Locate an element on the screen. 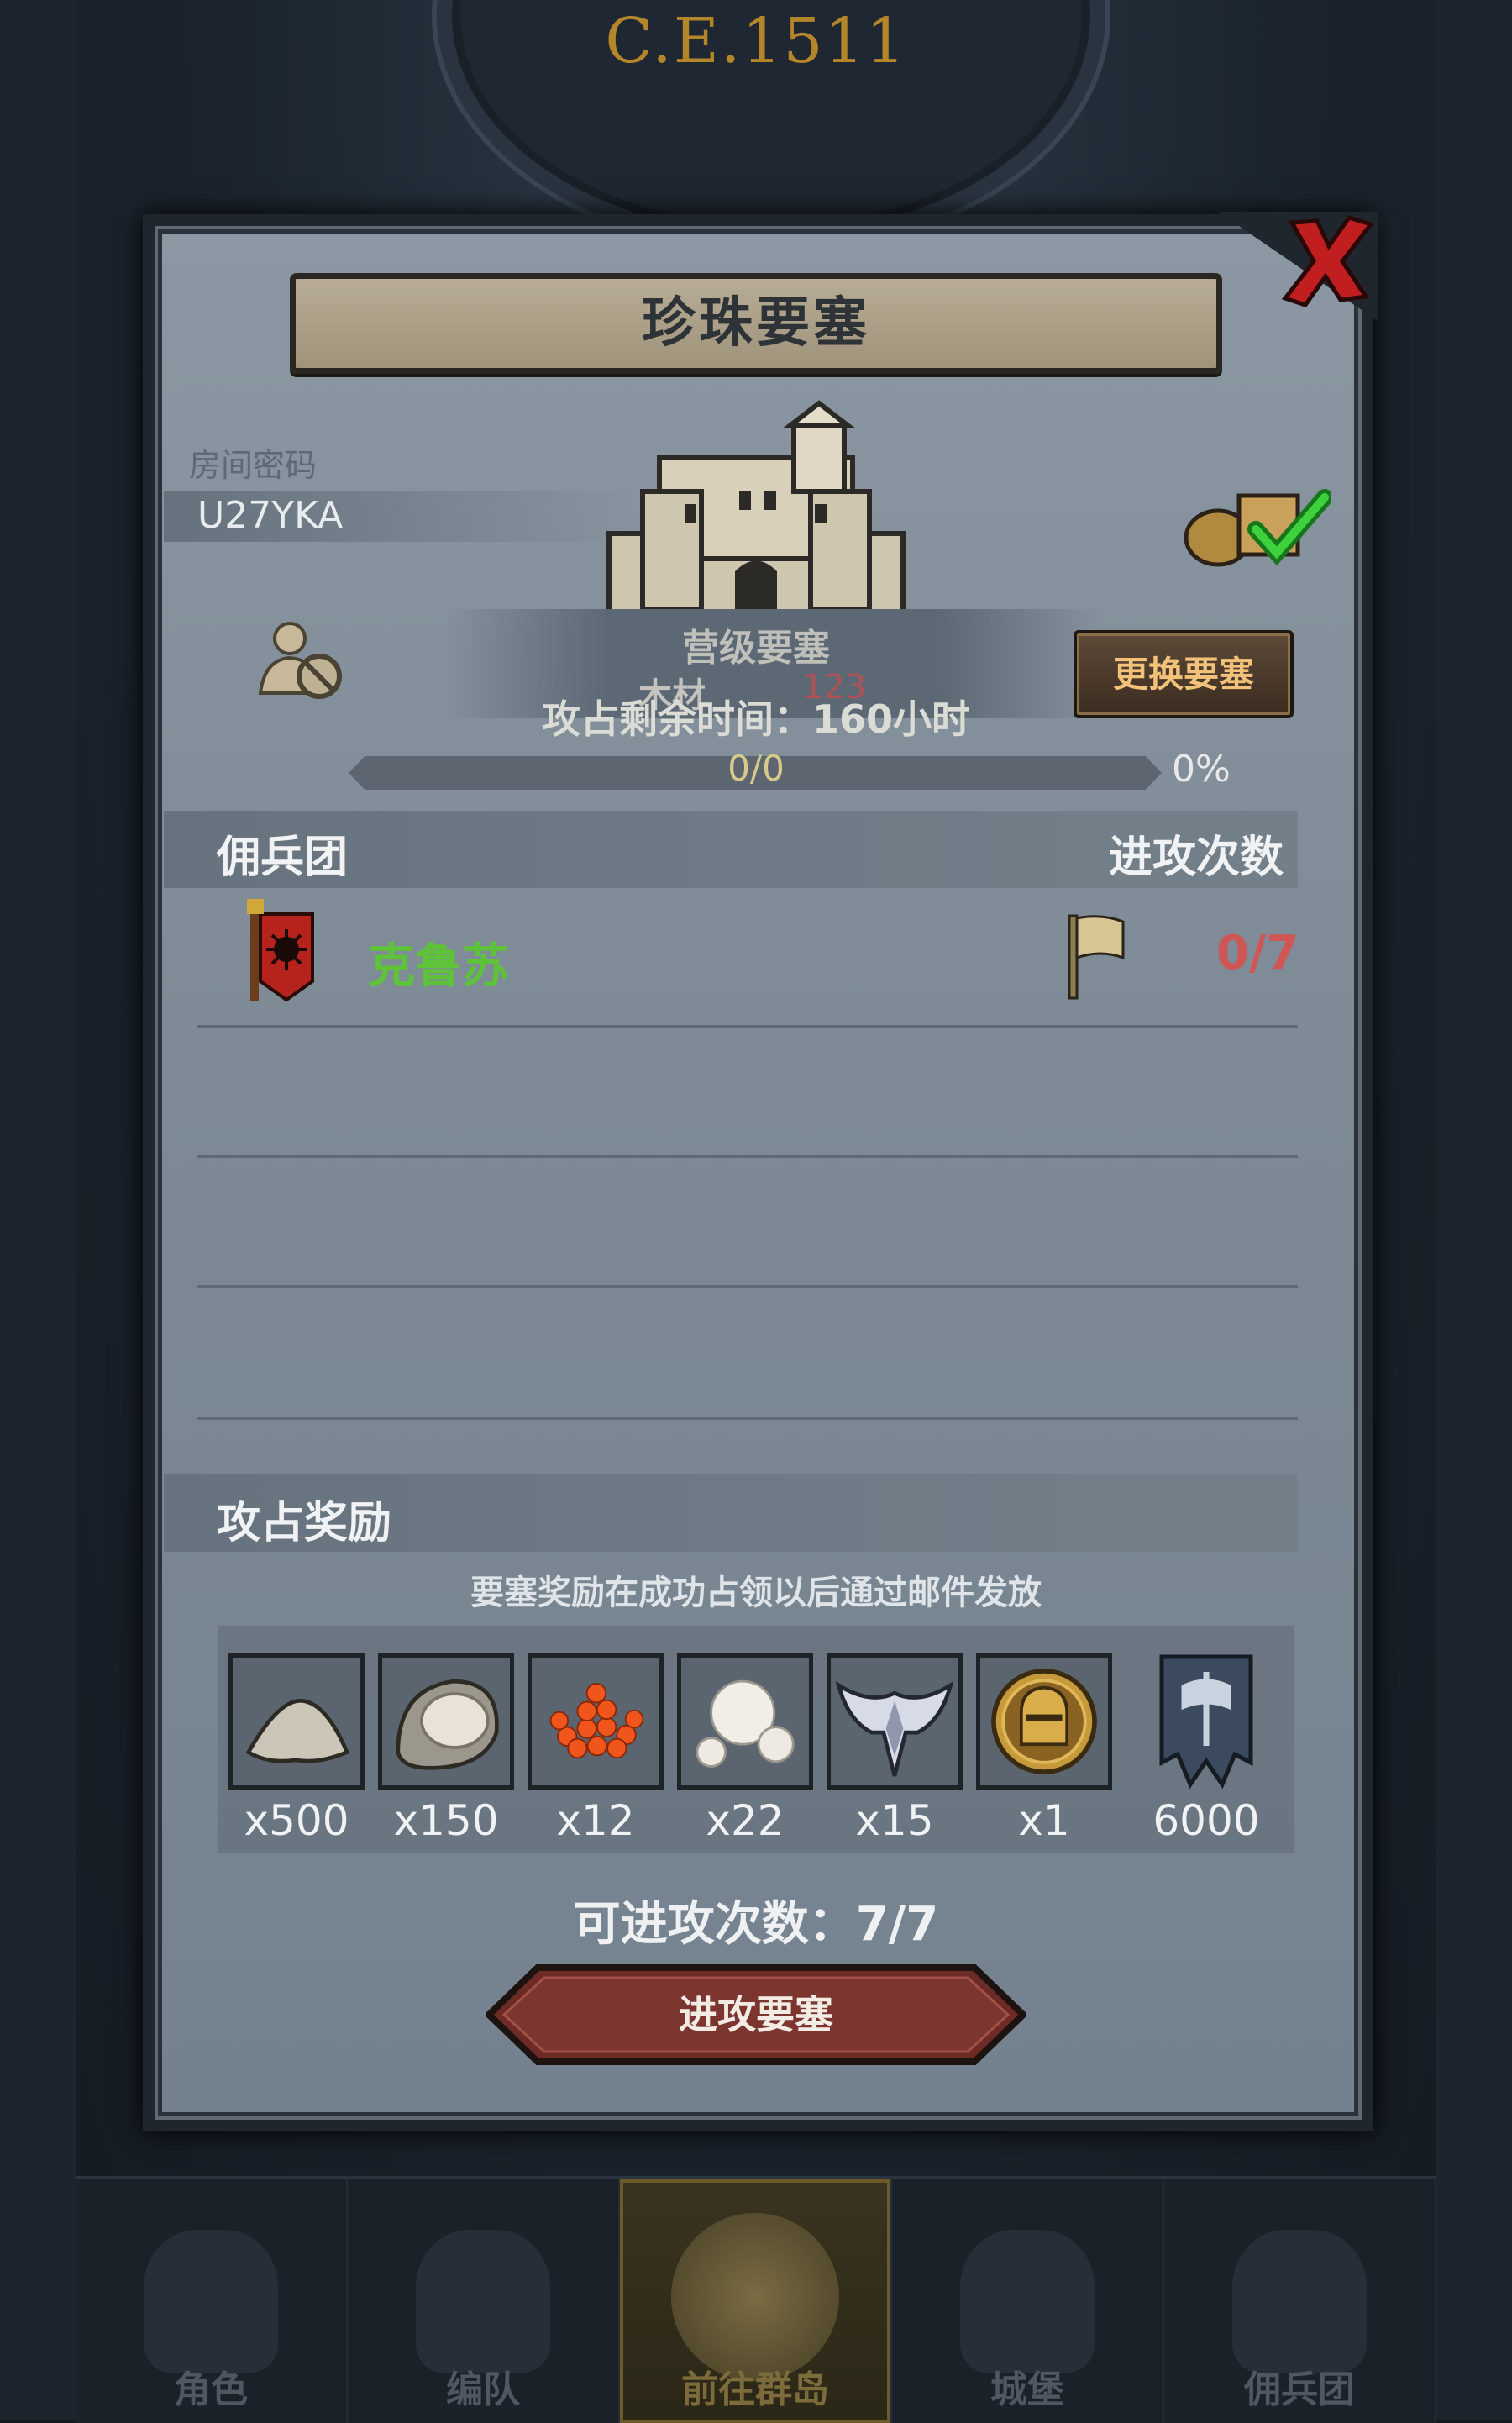 The height and width of the screenshot is (2423, 1512). room-code: U27YKA is located at coordinates (270, 515).